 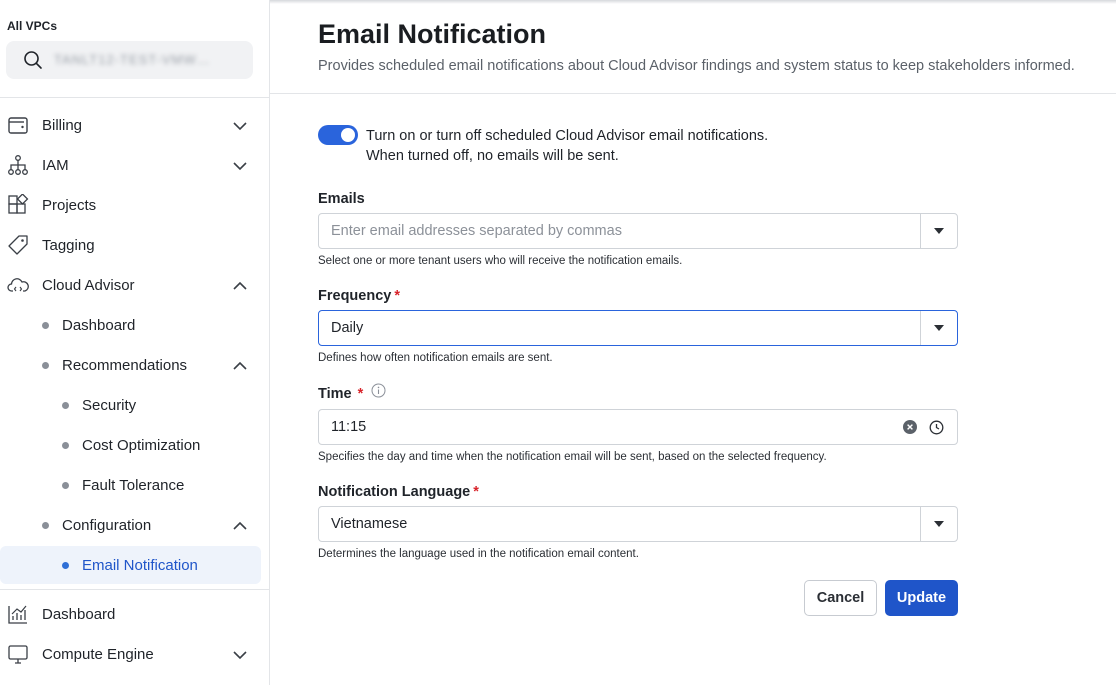 What do you see at coordinates (109, 405) in the screenshot?
I see `sidebar-item-label: Security` at bounding box center [109, 405].